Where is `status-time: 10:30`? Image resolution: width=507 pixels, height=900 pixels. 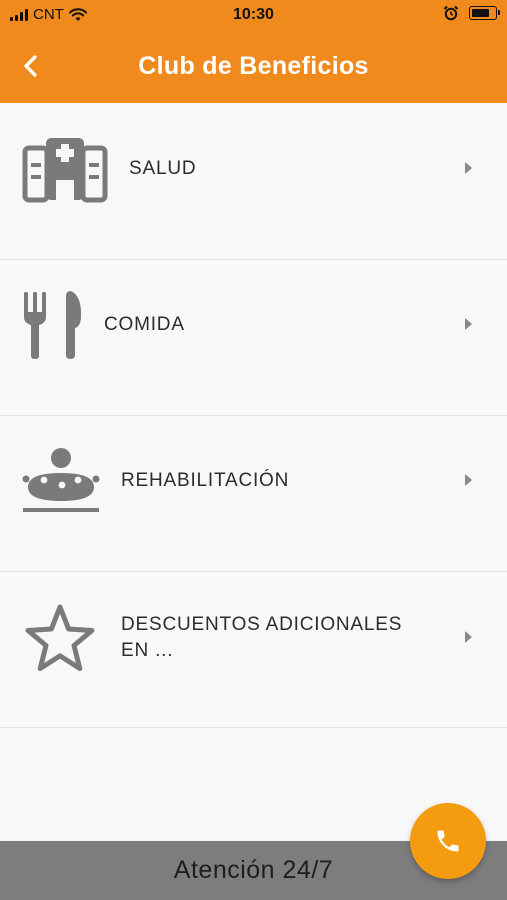 status-time: 10:30 is located at coordinates (253, 14).